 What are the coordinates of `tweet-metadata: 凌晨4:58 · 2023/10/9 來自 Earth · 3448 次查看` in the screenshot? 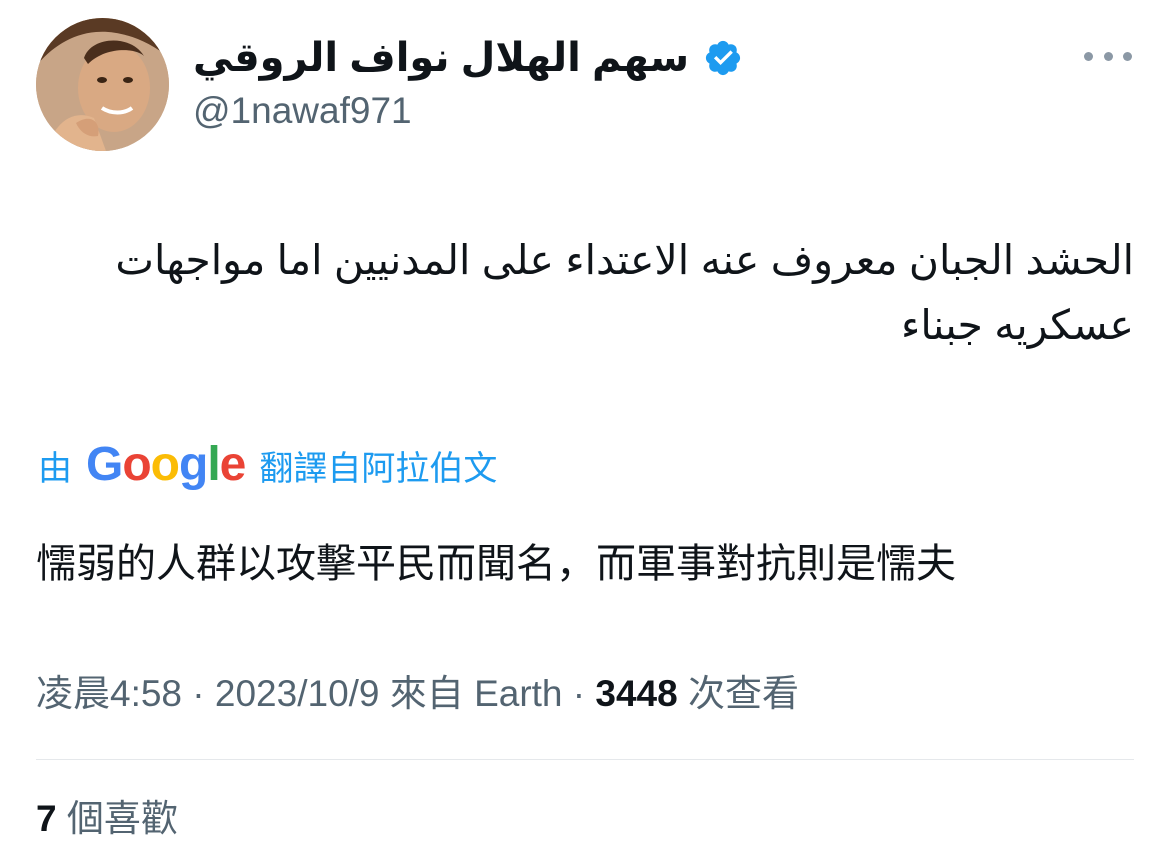 It's located at (417, 694).